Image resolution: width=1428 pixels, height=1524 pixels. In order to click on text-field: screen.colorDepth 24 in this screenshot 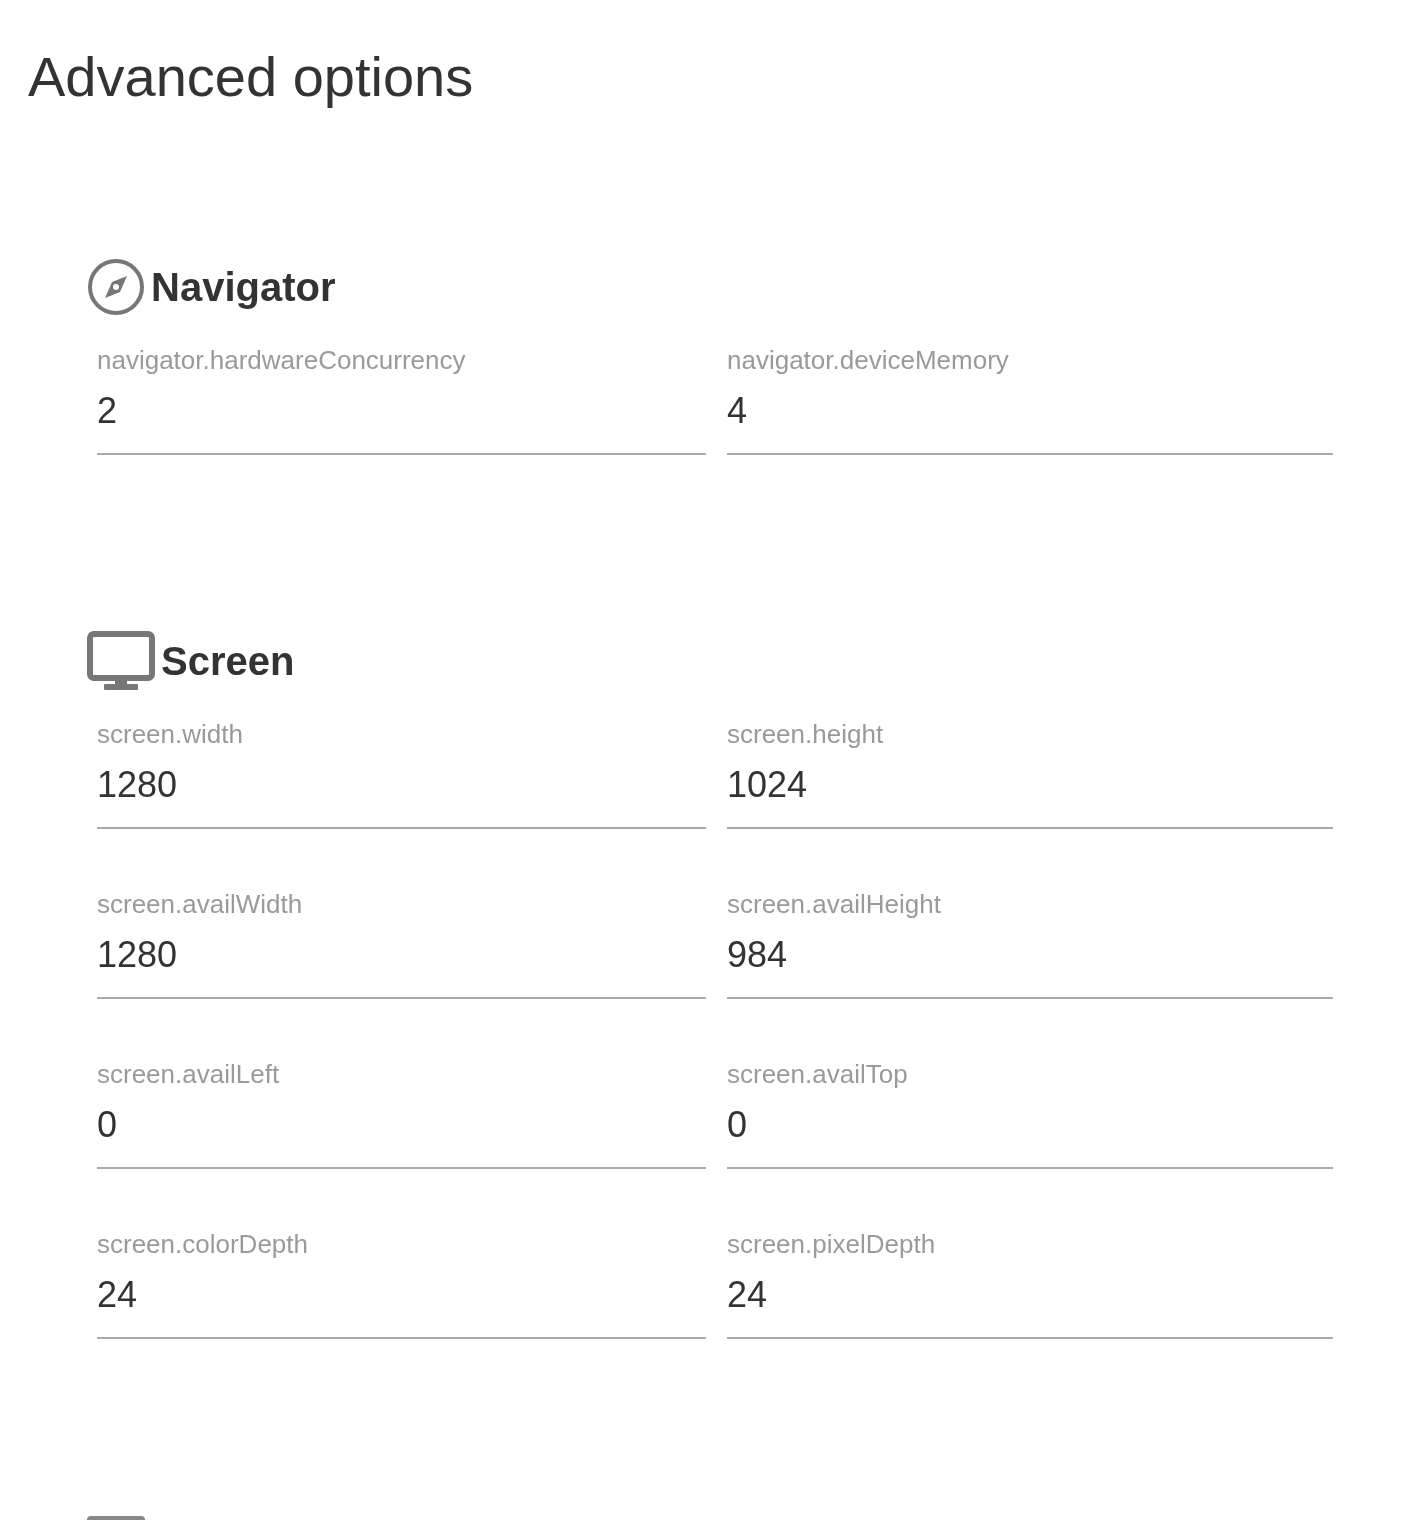, I will do `click(401, 1284)`.